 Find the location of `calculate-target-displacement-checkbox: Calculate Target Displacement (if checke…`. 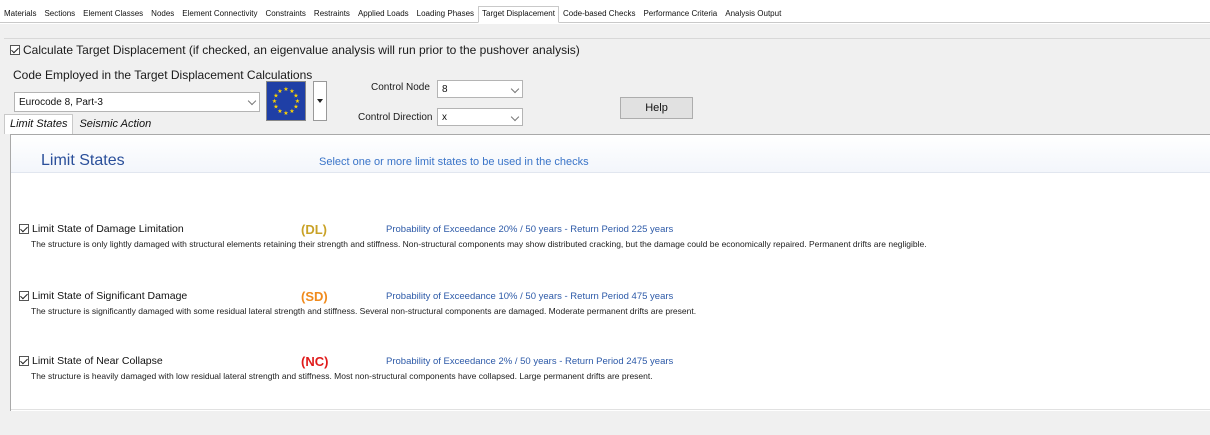

calculate-target-displacement-checkbox: Calculate Target Displacement (if checke… is located at coordinates (295, 50).